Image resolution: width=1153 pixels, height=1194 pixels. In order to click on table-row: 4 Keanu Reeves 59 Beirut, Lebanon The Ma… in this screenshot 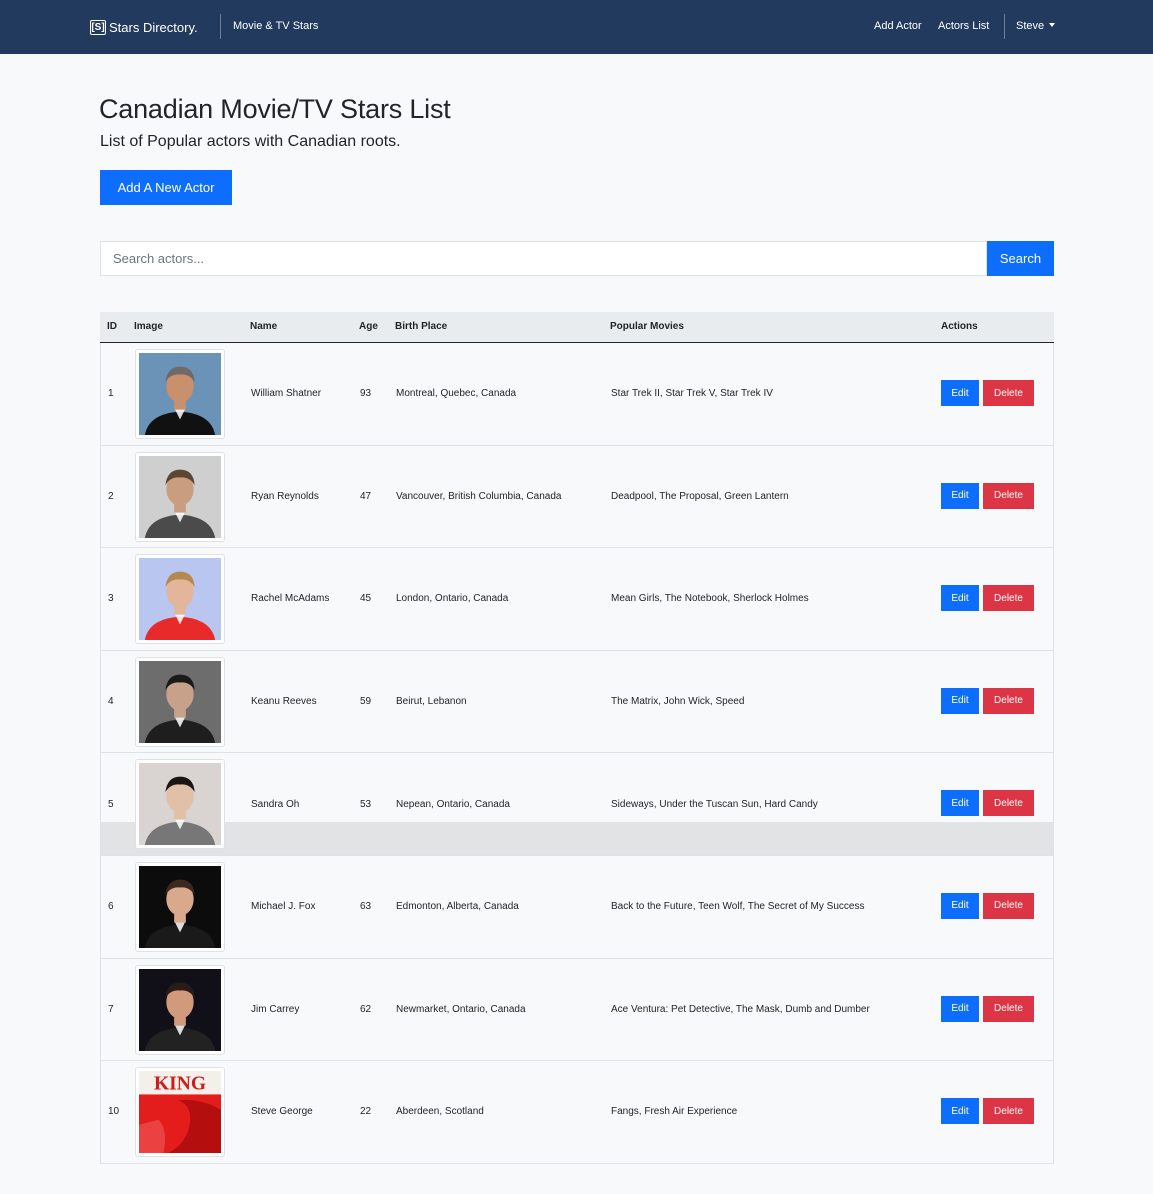, I will do `click(577, 702)`.